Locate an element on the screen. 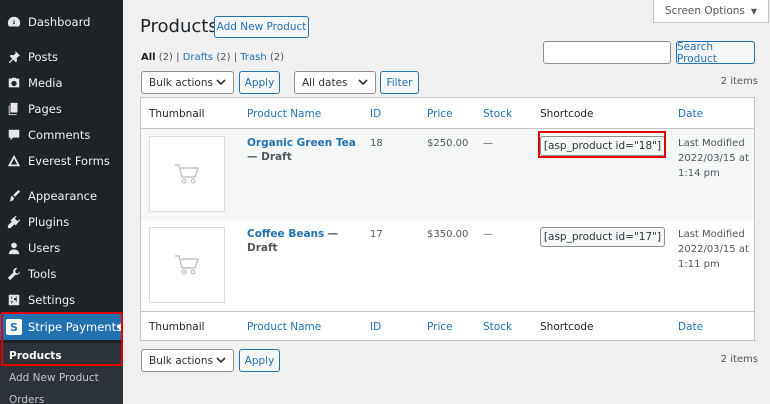 Image resolution: width=770 pixels, height=404 pixels. product-name-link: Coffee Beans is located at coordinates (285, 234).